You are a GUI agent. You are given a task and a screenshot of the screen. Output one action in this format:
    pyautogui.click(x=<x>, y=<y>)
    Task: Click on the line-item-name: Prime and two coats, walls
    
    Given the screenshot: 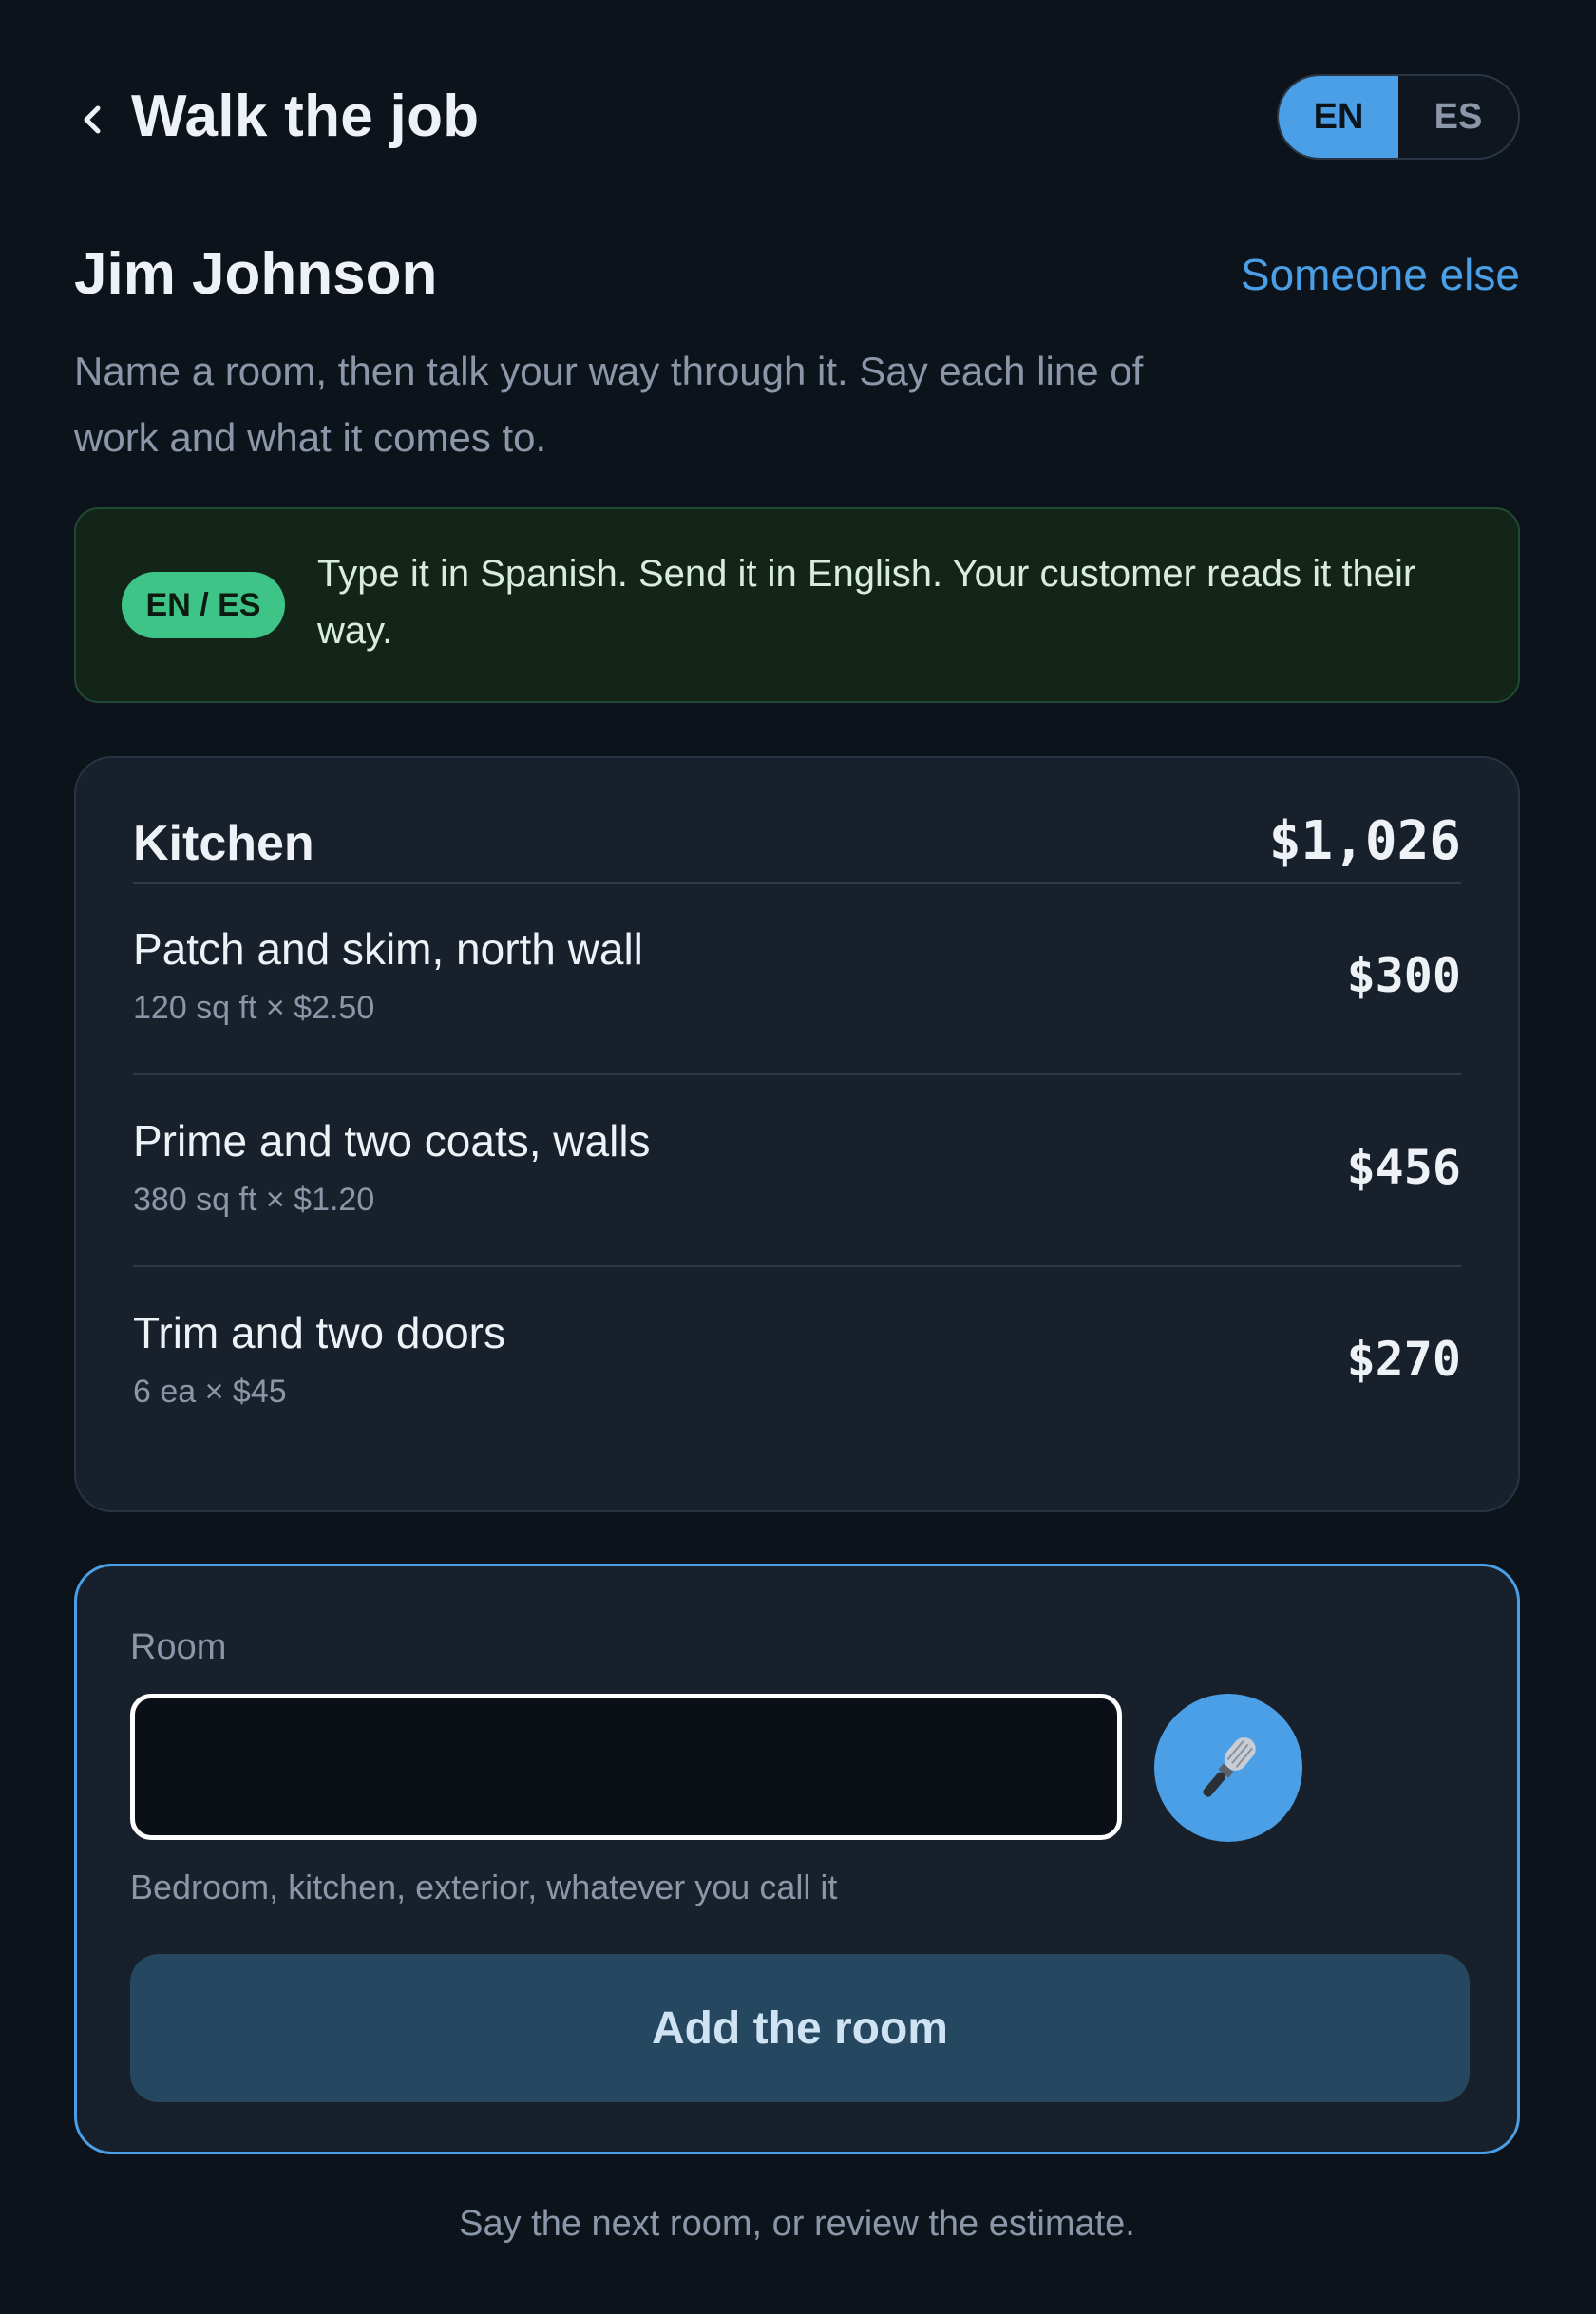 What is the action you would take?
    pyautogui.click(x=392, y=1141)
    